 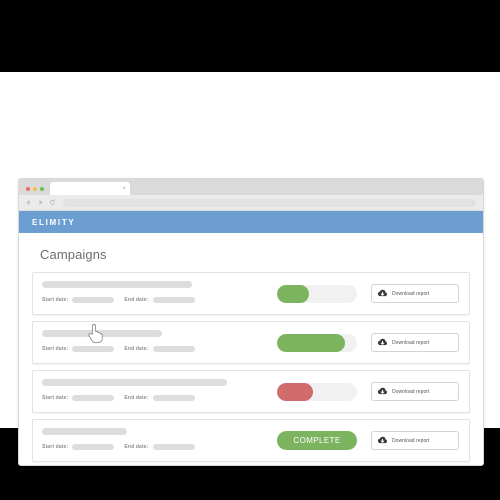 What do you see at coordinates (52, 202) in the screenshot?
I see `reload-icon` at bounding box center [52, 202].